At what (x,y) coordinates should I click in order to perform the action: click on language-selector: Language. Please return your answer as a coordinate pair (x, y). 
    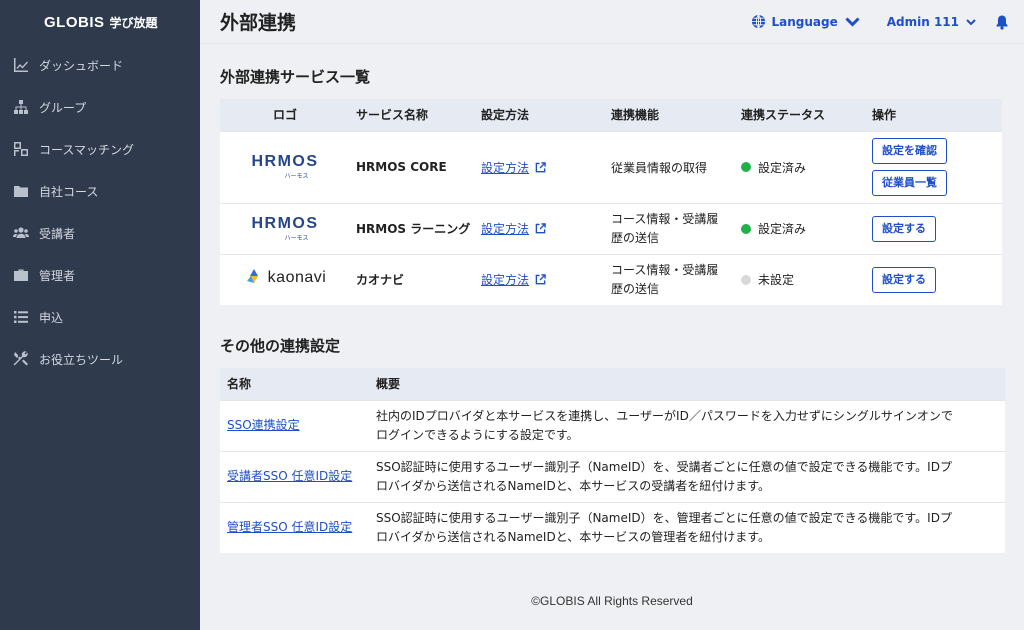
    Looking at the image, I should click on (807, 21).